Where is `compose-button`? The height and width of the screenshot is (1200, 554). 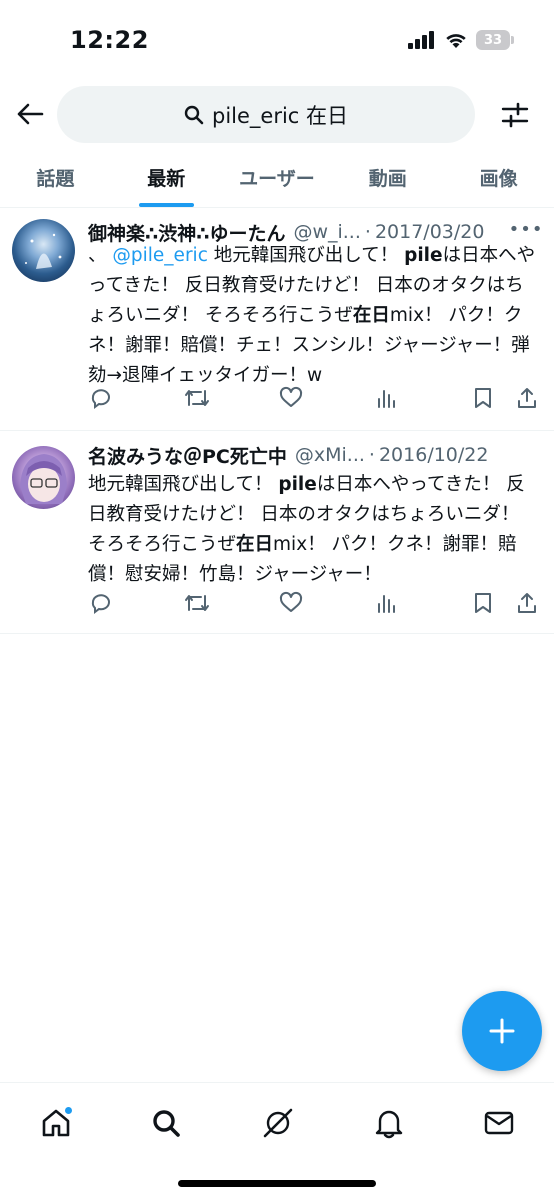
compose-button is located at coordinates (502, 1031).